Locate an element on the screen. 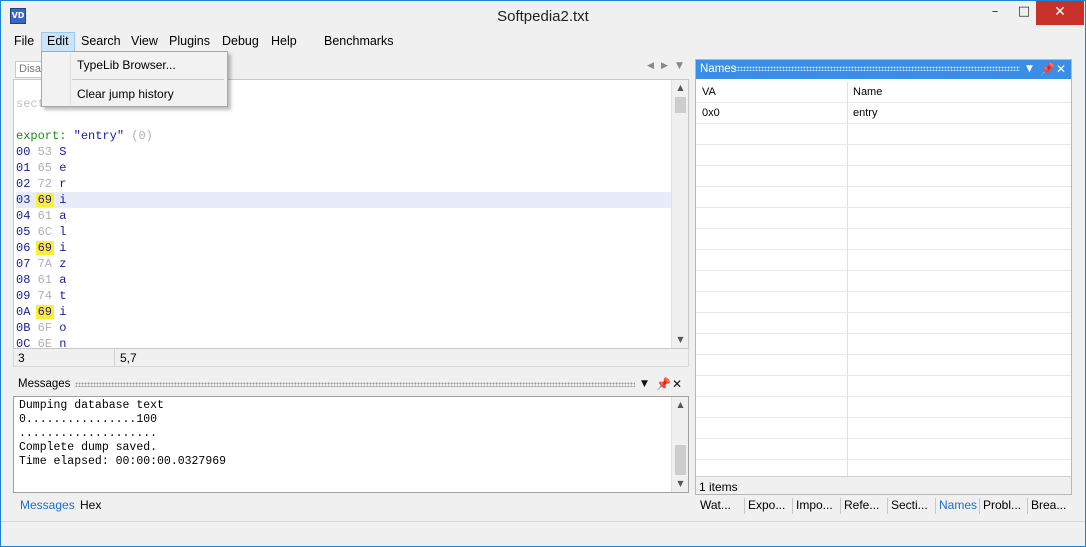 The image size is (1086, 547). byte-address: 05 is located at coordinates (23, 232).